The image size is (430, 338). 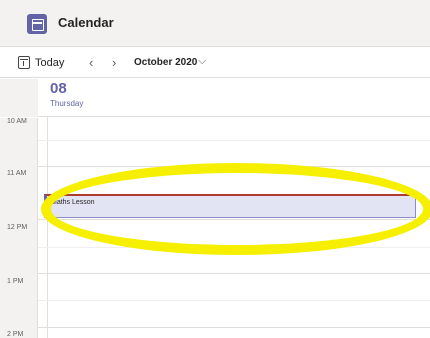 I want to click on time-label: 12 PM, so click(x=17, y=227).